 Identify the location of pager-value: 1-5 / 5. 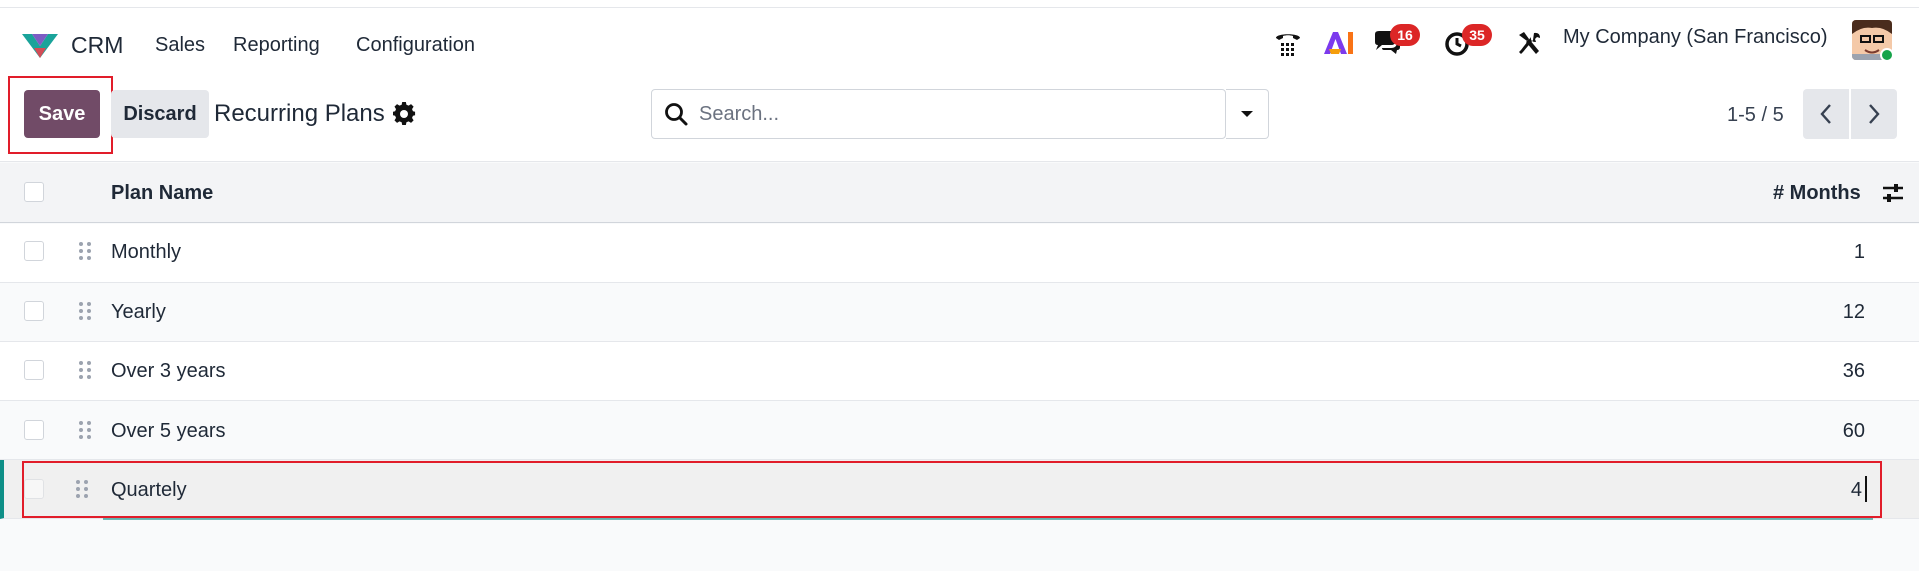
(1755, 115).